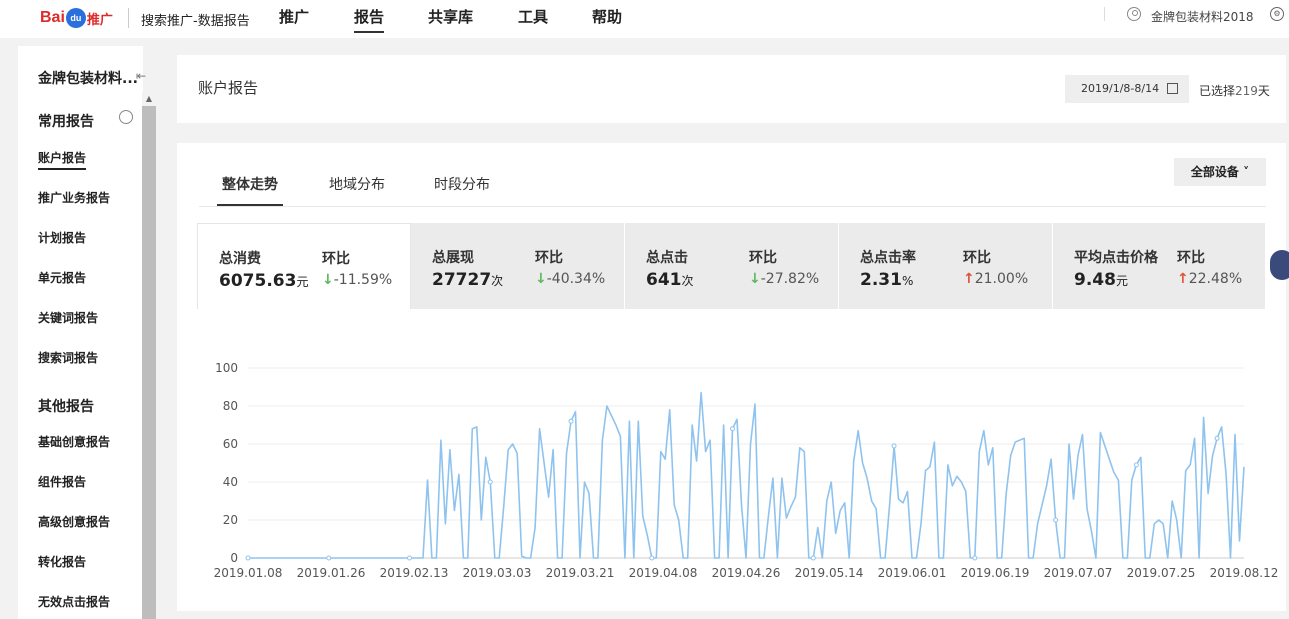  What do you see at coordinates (746, 573) in the screenshot?
I see `x-tick-label: 2019.04.26` at bounding box center [746, 573].